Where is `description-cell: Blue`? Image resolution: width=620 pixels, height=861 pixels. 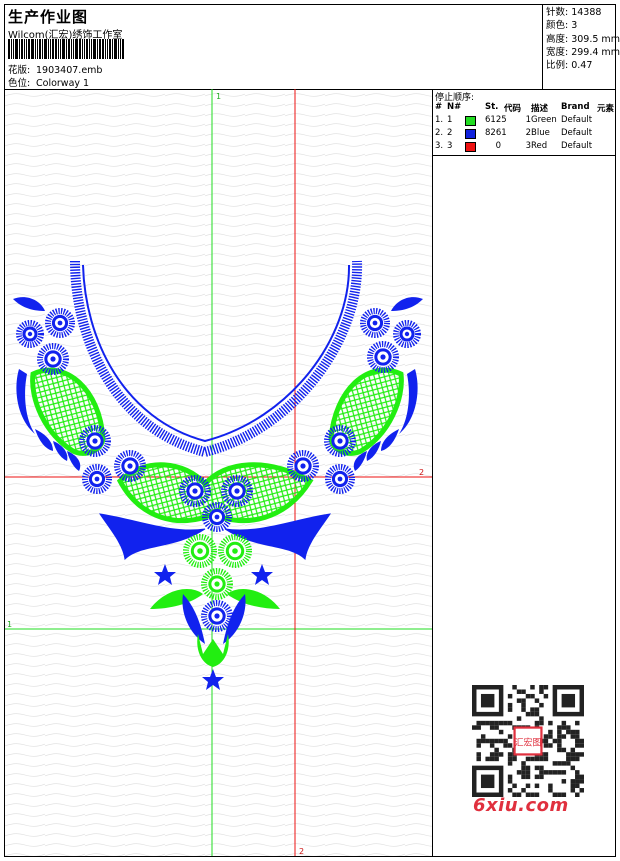
description-cell: Blue is located at coordinates (540, 133).